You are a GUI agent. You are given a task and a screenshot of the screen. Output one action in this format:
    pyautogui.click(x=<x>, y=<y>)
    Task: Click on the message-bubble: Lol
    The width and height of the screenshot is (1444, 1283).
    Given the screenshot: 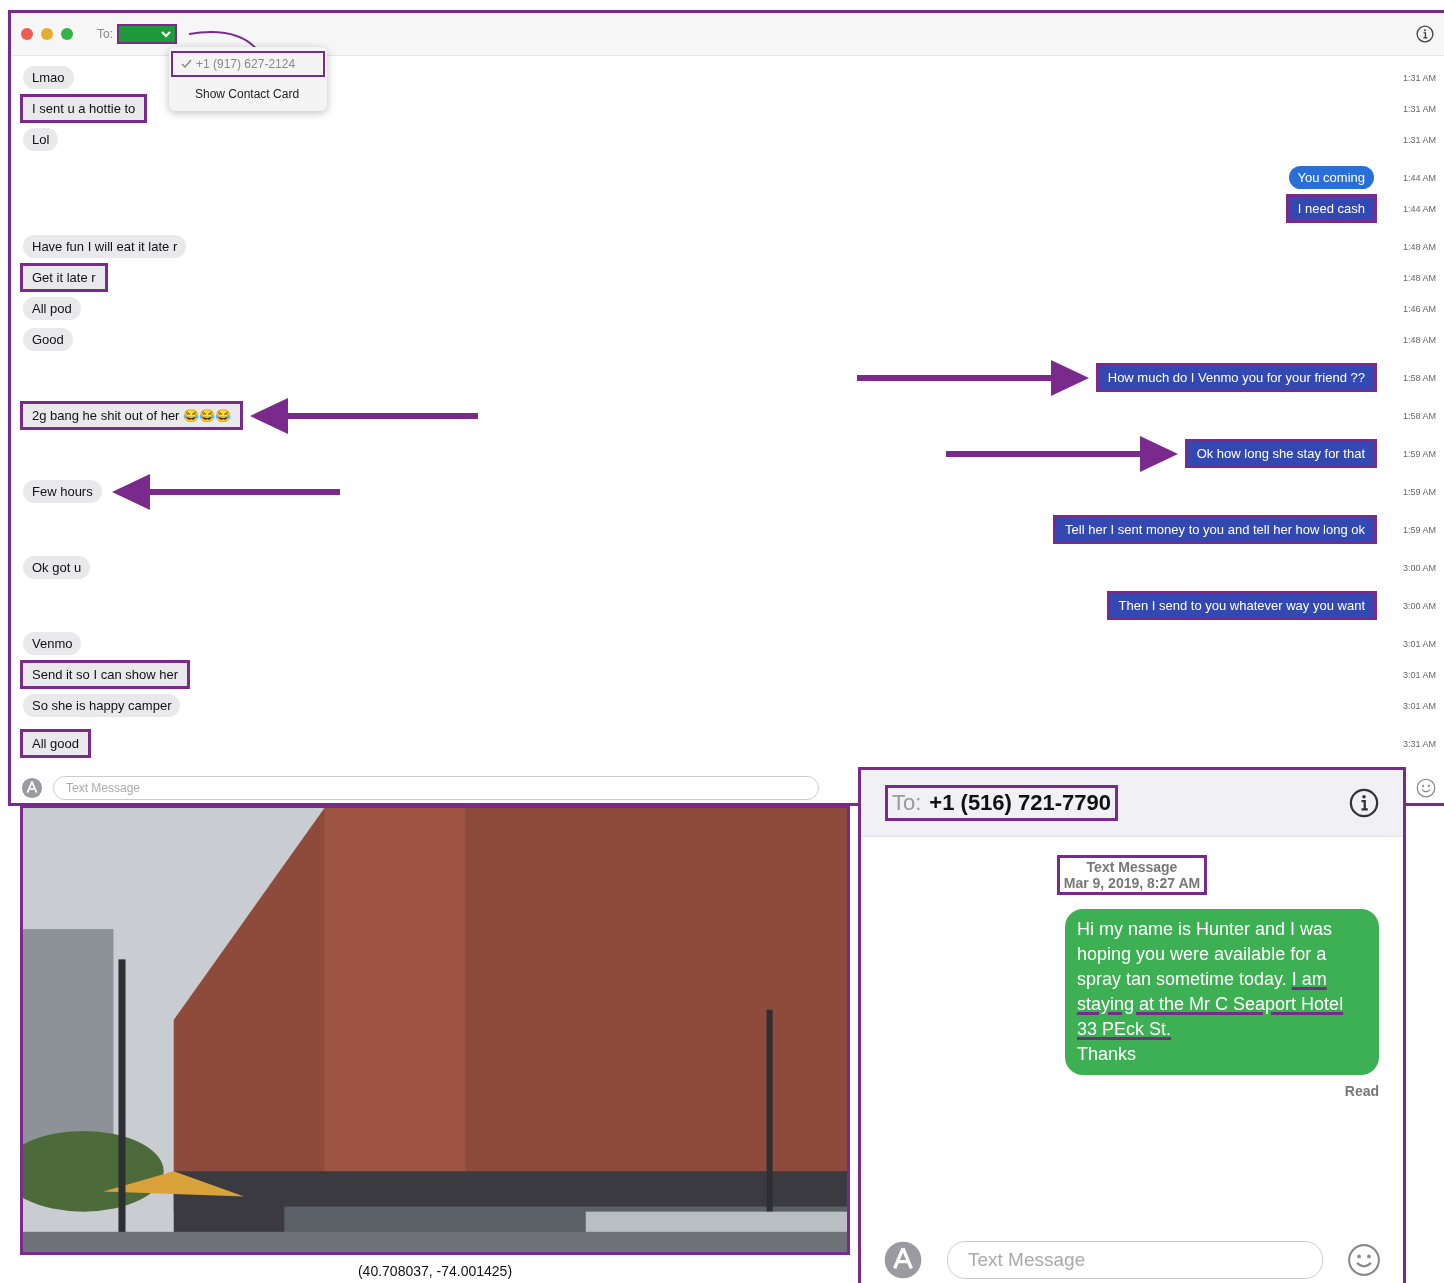 What is the action you would take?
    pyautogui.click(x=41, y=139)
    